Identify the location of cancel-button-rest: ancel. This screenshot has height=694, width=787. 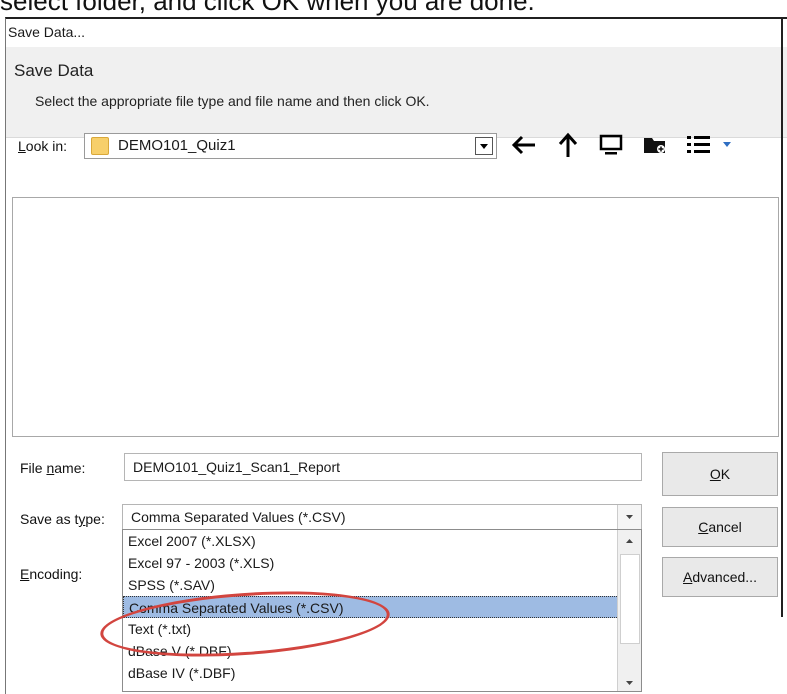
(725, 527).